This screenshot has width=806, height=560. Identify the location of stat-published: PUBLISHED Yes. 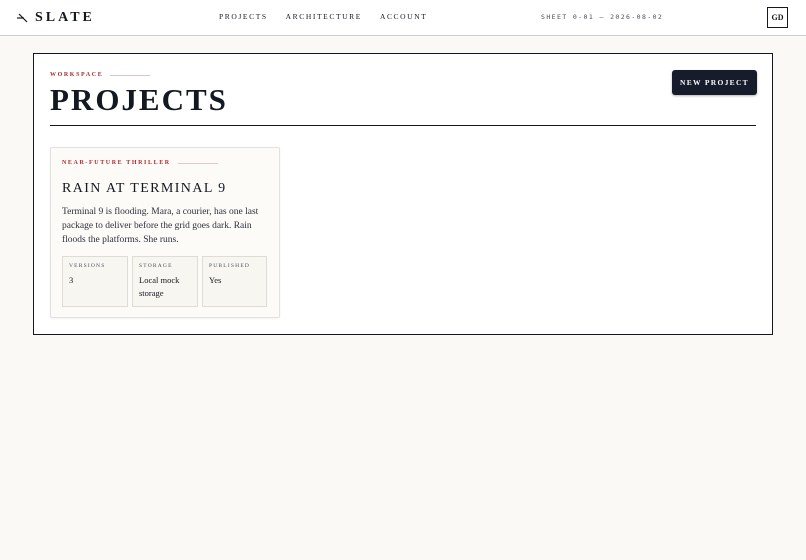
(234, 281).